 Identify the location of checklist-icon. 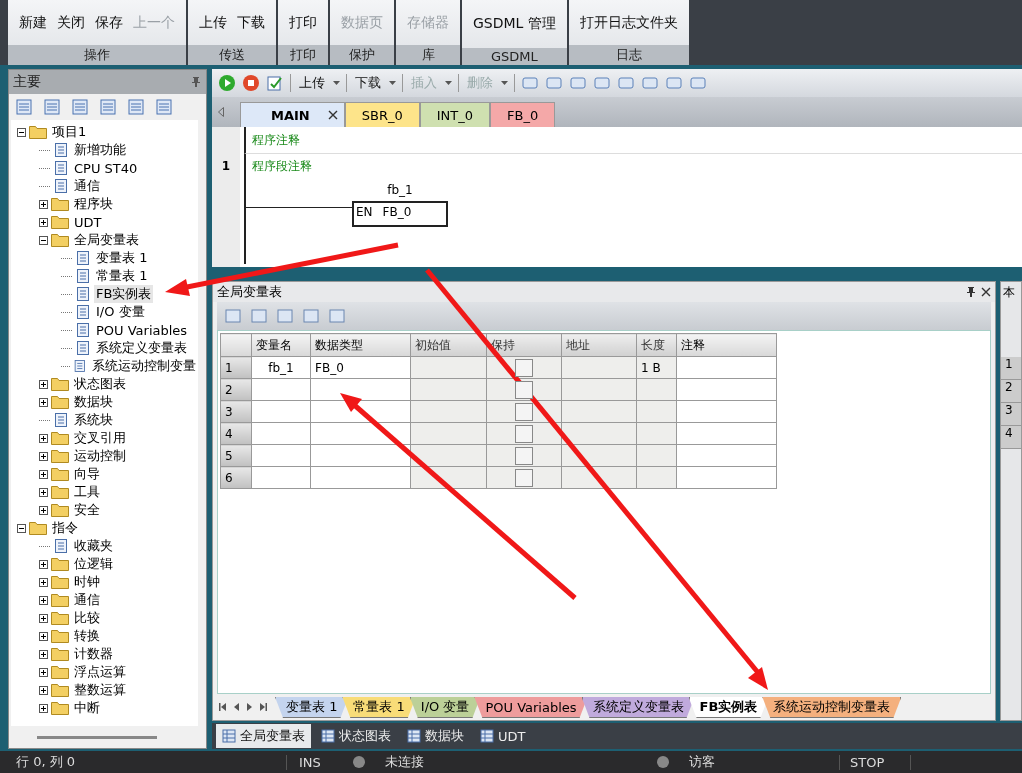
(275, 83).